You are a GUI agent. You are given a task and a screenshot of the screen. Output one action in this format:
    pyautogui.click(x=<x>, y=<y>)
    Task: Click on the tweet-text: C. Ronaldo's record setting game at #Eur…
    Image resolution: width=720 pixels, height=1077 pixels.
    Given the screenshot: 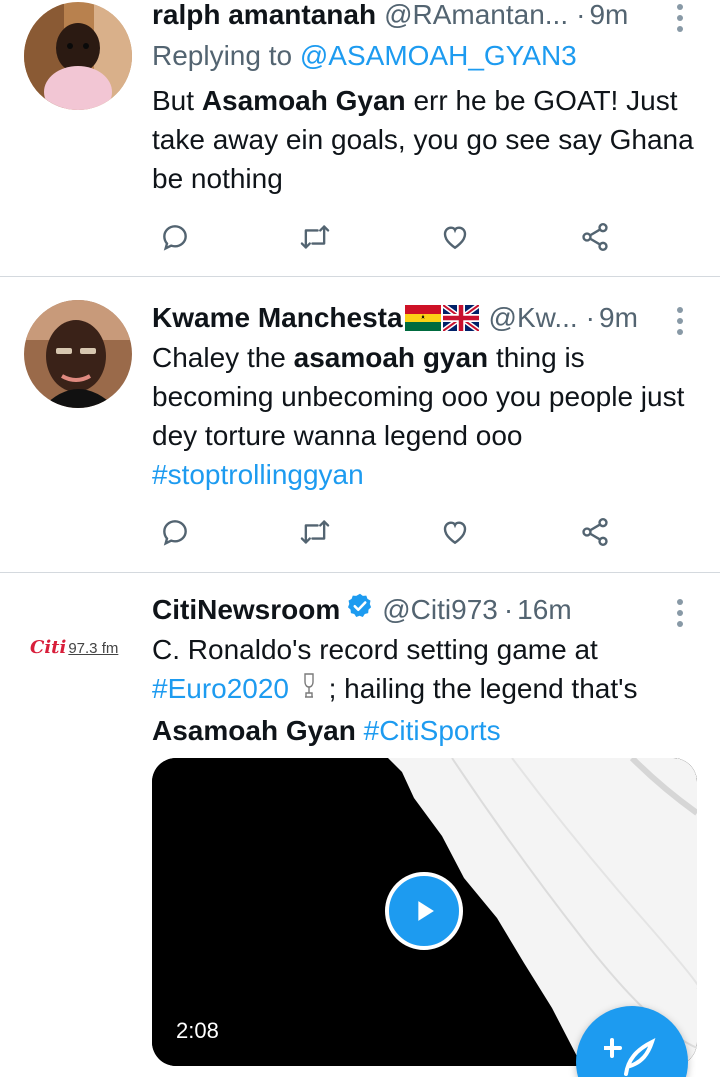 What is the action you would take?
    pyautogui.click(x=424, y=690)
    